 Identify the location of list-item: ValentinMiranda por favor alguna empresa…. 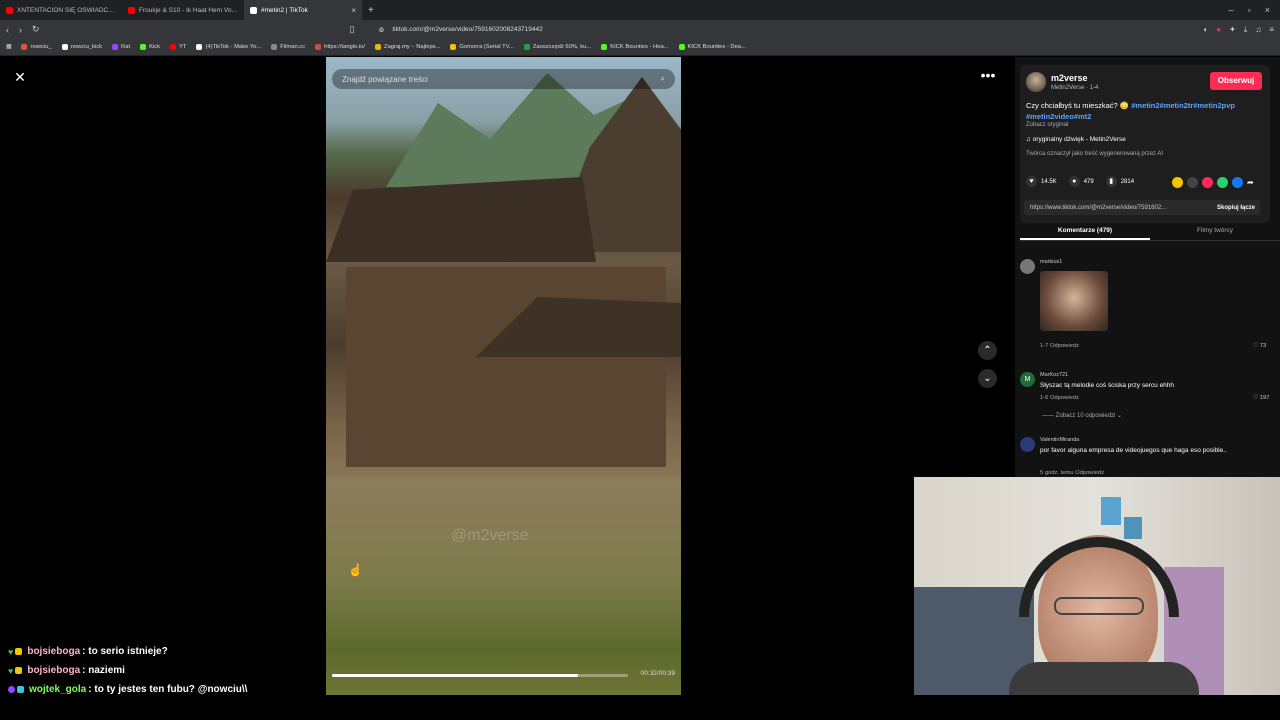
(1150, 457).